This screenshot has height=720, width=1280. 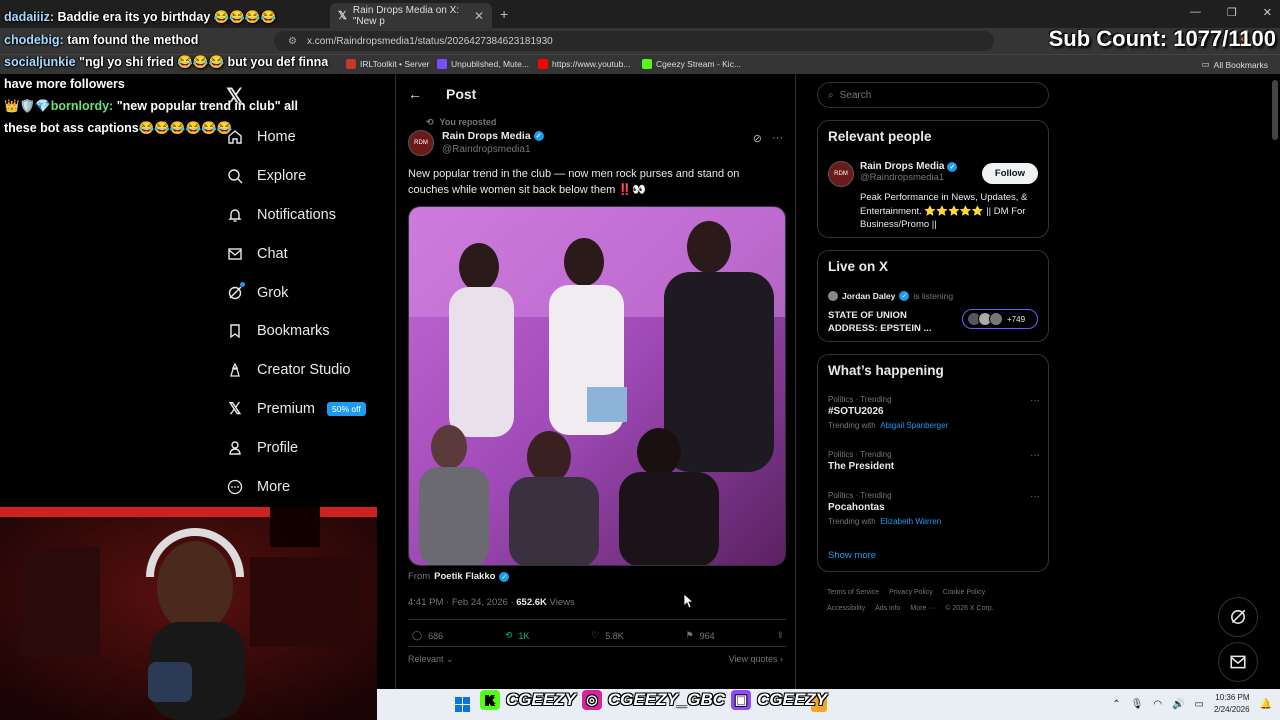 What do you see at coordinates (468, 122) in the screenshot?
I see `reposted-label: You reposted` at bounding box center [468, 122].